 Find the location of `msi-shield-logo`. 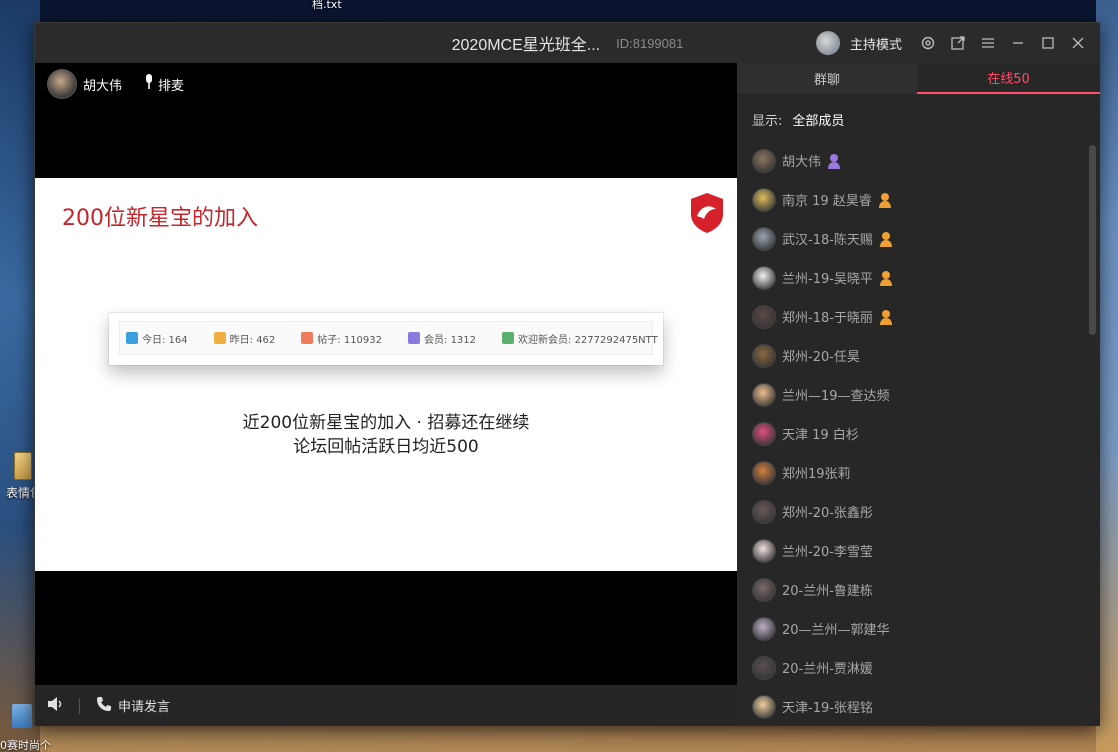

msi-shield-logo is located at coordinates (707, 213).